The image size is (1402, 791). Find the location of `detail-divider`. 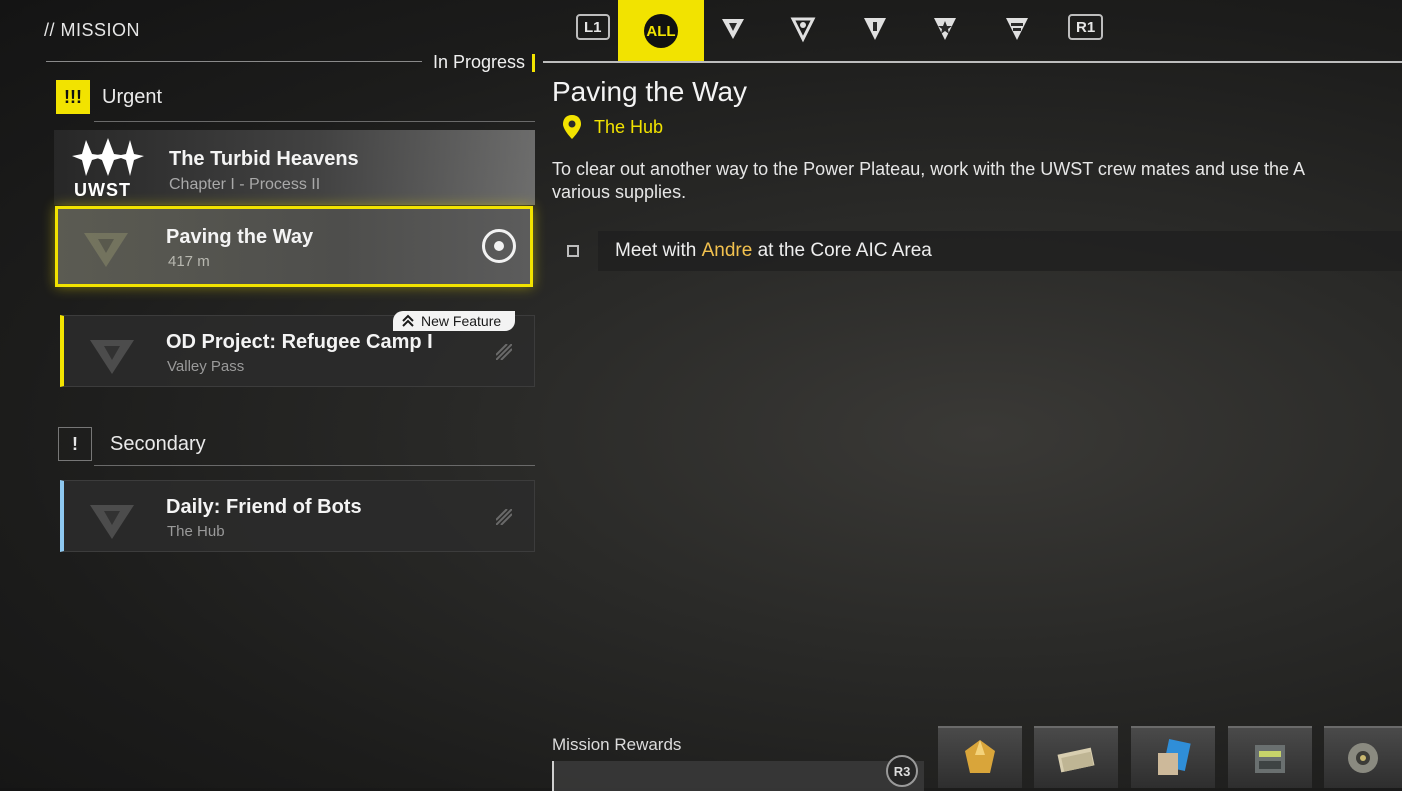

detail-divider is located at coordinates (972, 62).